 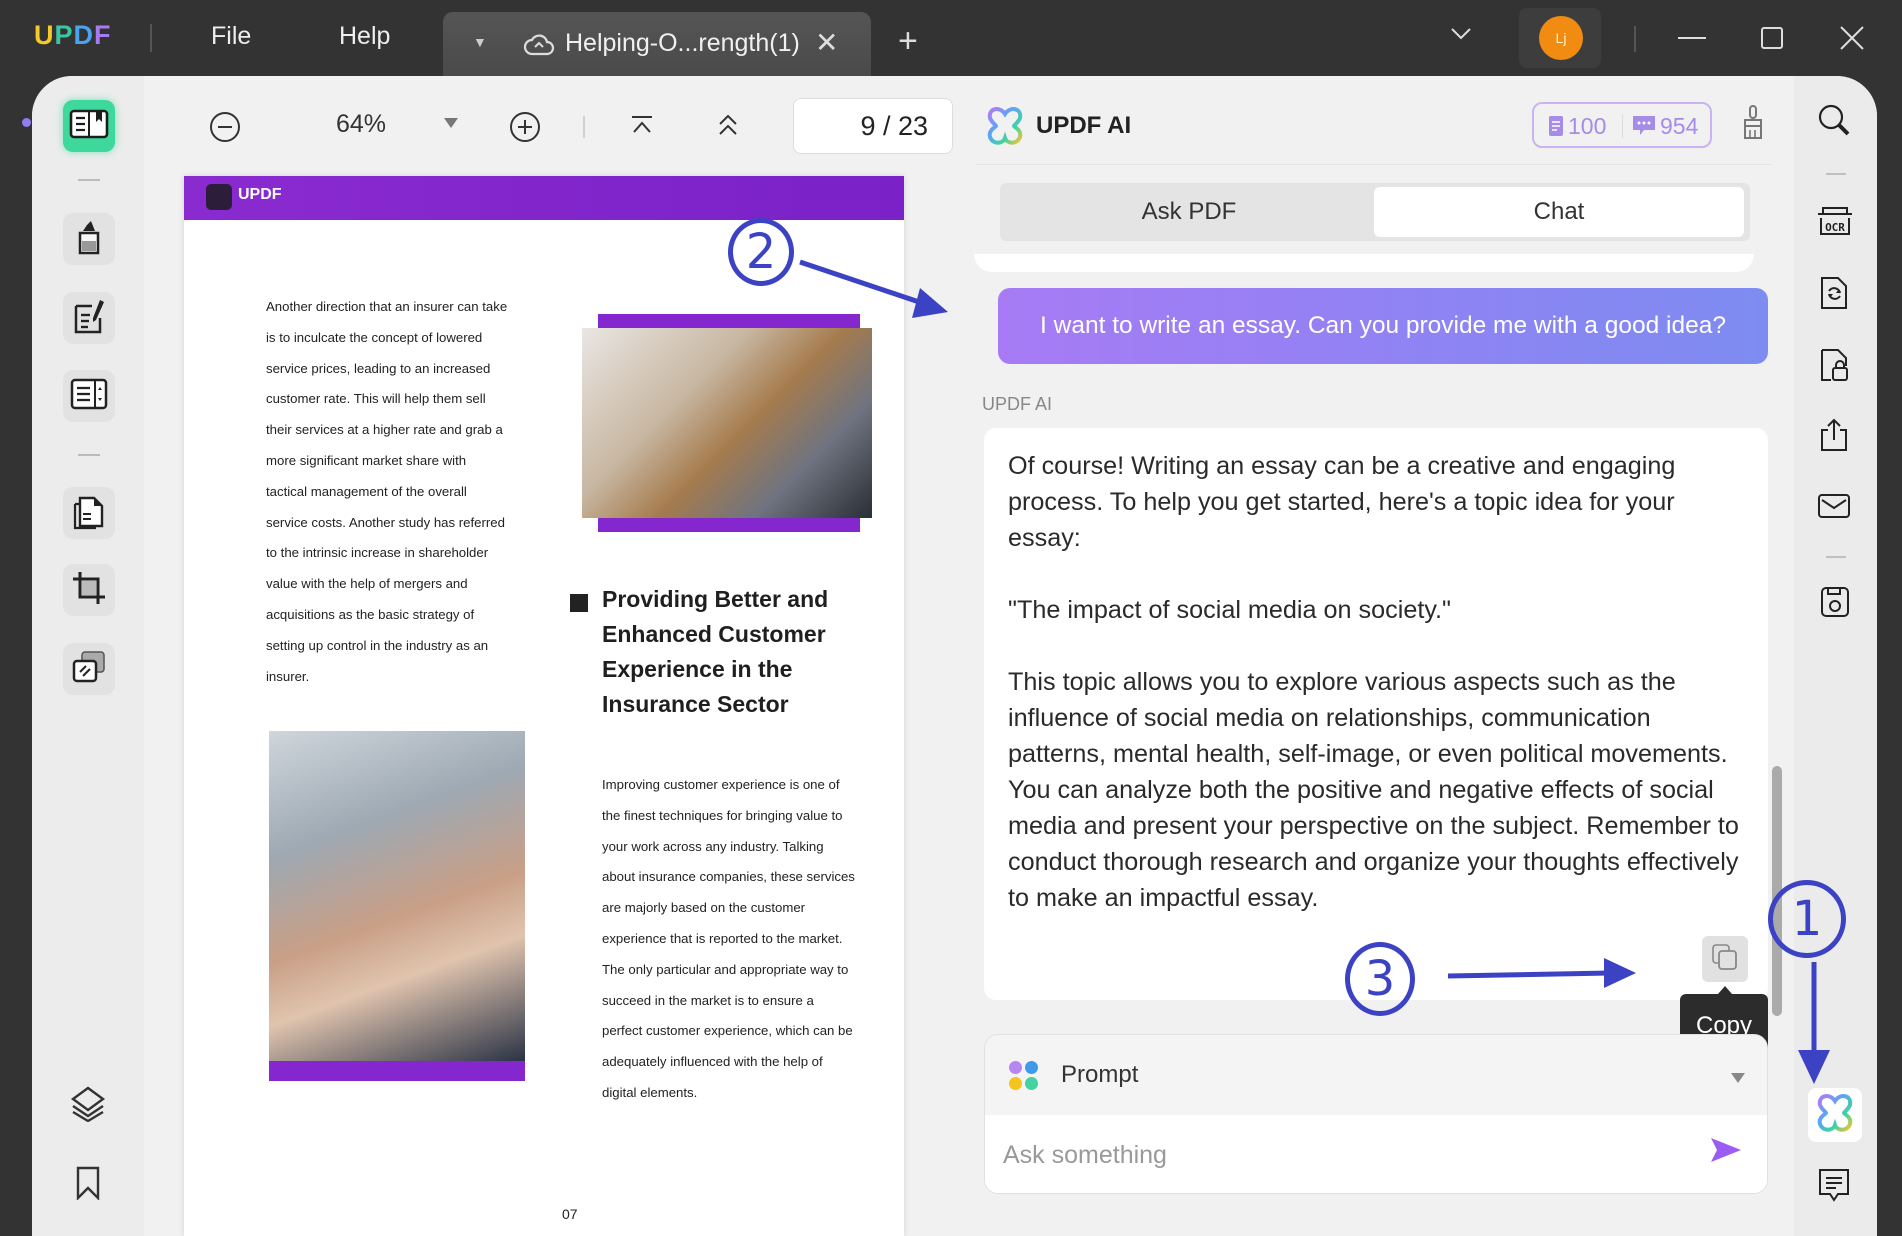 I want to click on account-button: Lj, so click(x=1560, y=38).